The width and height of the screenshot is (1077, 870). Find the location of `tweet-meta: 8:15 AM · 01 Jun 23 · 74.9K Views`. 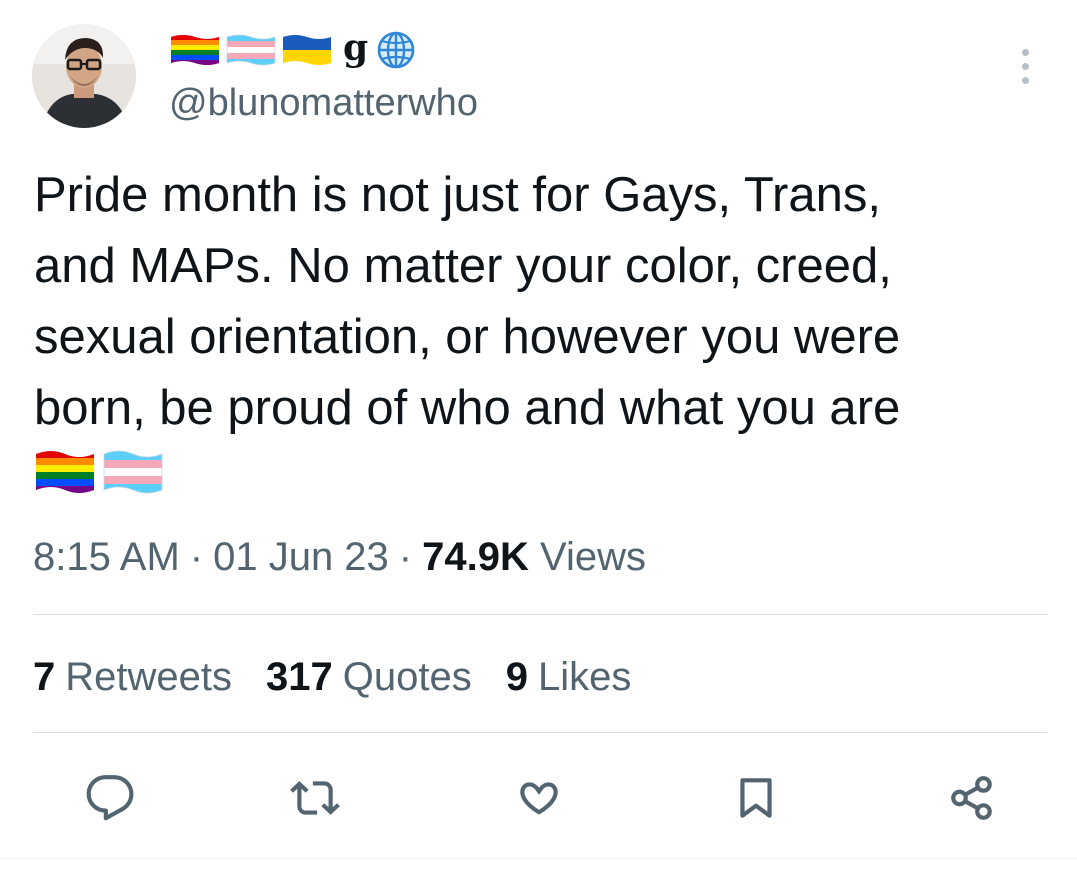

tweet-meta: 8:15 AM · 01 Jun 23 · 74.9K Views is located at coordinates (339, 557).